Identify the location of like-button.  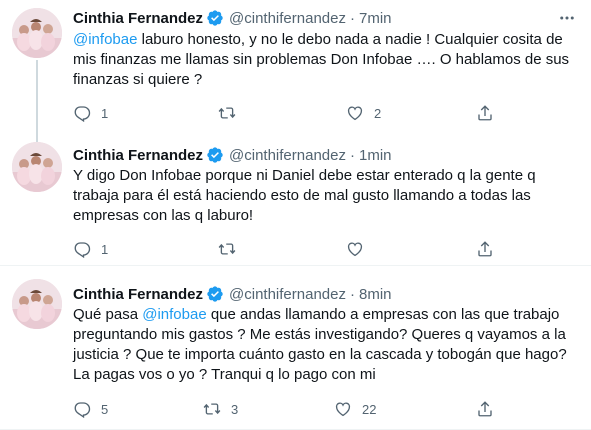
(360, 249).